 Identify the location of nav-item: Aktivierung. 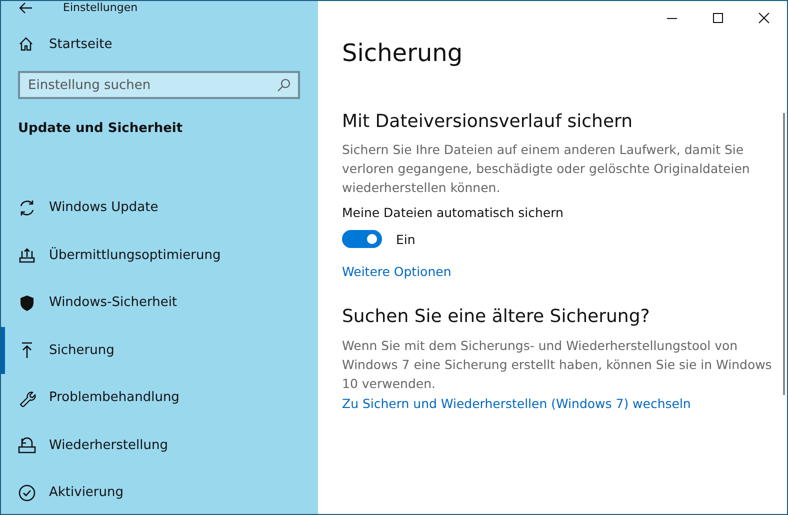
(159, 491).